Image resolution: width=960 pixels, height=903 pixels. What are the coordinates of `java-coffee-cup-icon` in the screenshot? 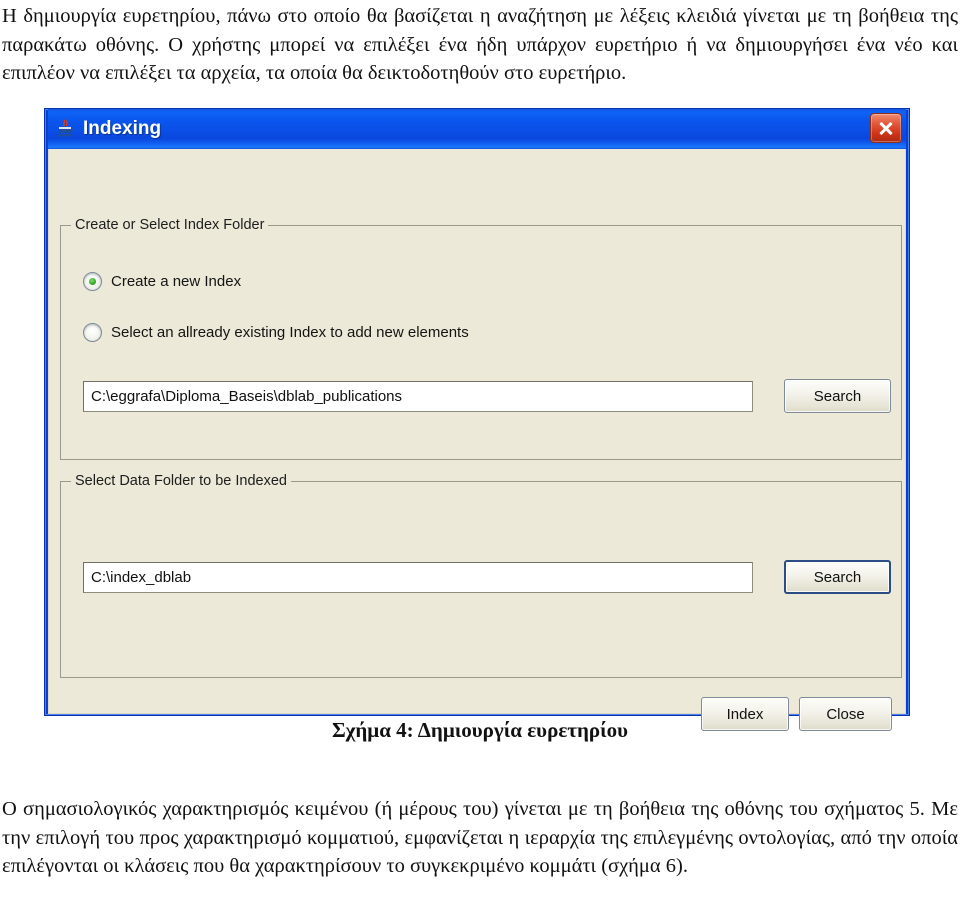 It's located at (65, 129).